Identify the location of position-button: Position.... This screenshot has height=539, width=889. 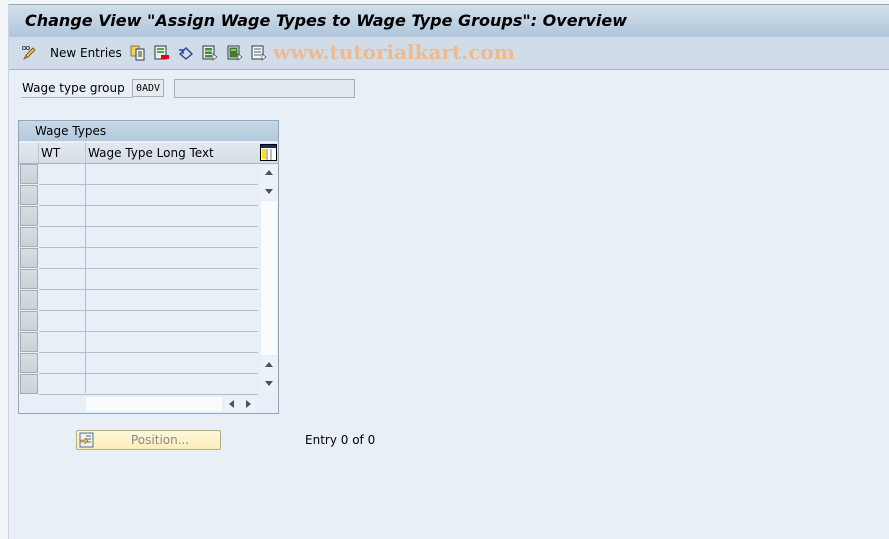
(148, 440).